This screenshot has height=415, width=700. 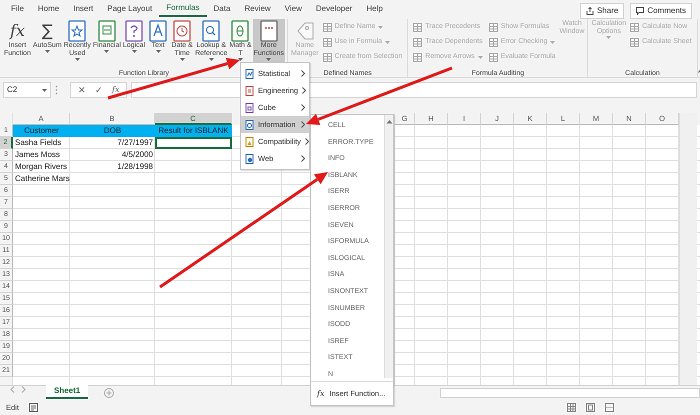 I want to click on ribbon-tab: Insert, so click(x=83, y=9).